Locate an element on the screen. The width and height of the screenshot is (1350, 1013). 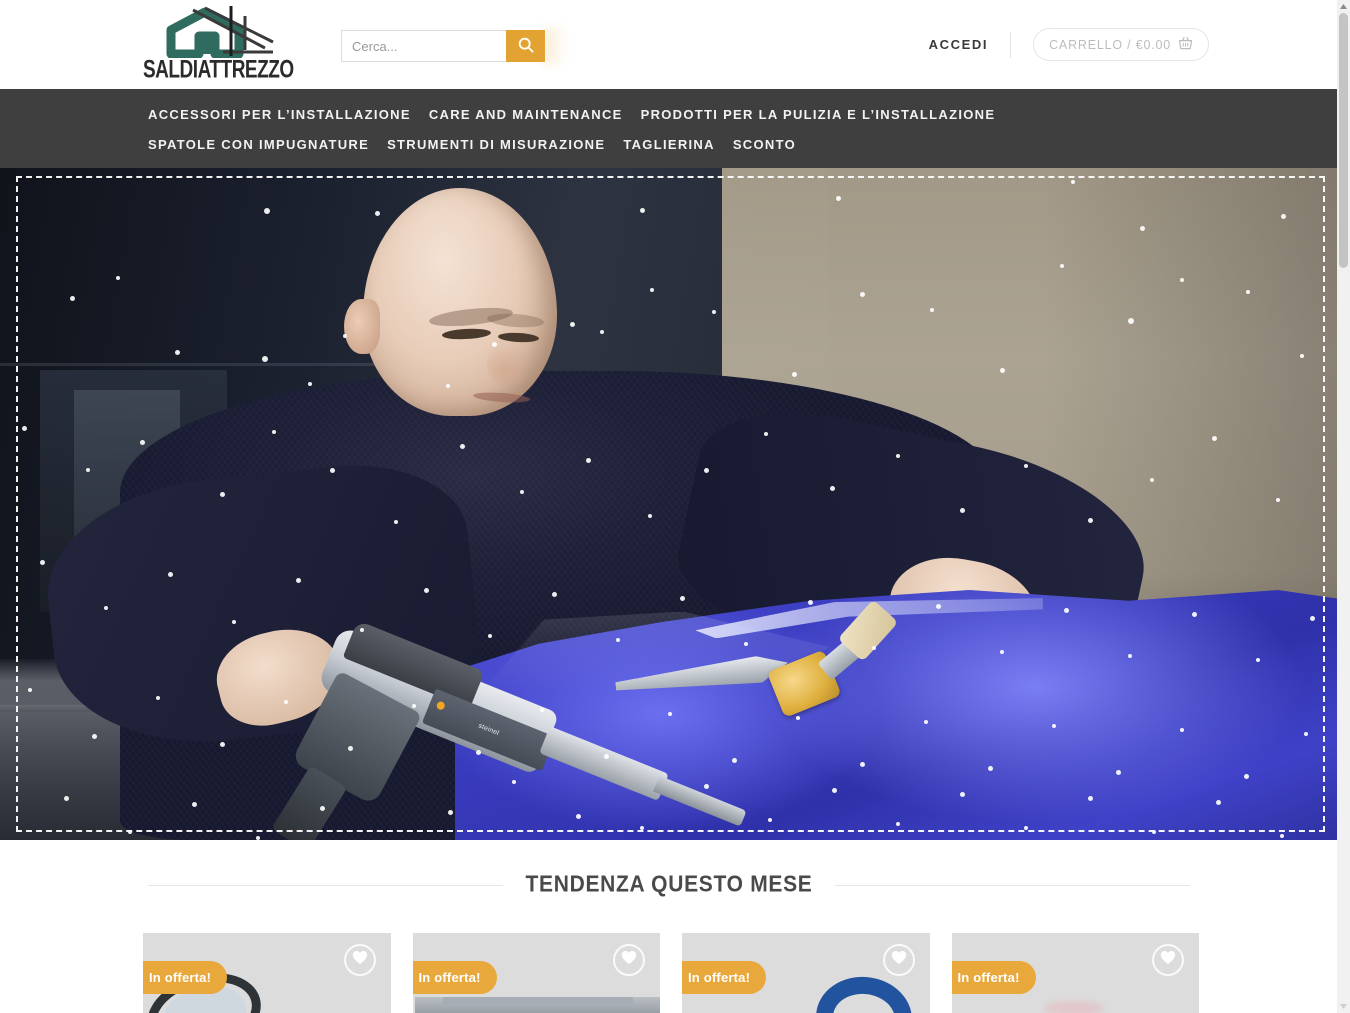
cart-button: CARRELLO / €0.00 is located at coordinates (1121, 44).